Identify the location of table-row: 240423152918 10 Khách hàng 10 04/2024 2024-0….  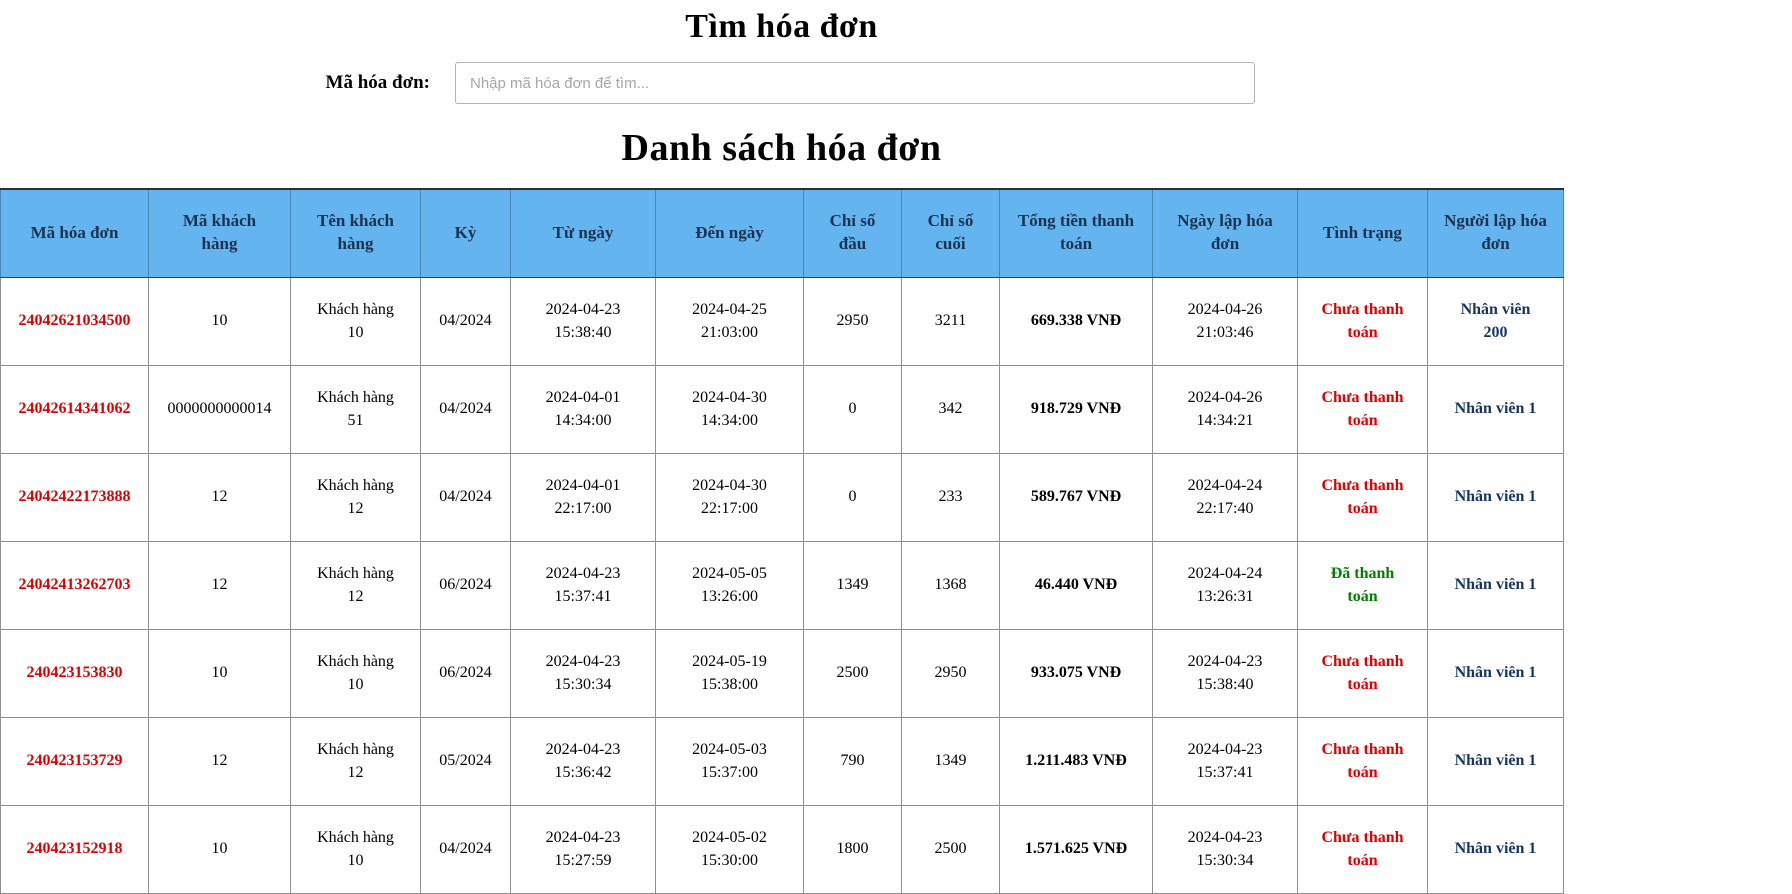
(782, 849).